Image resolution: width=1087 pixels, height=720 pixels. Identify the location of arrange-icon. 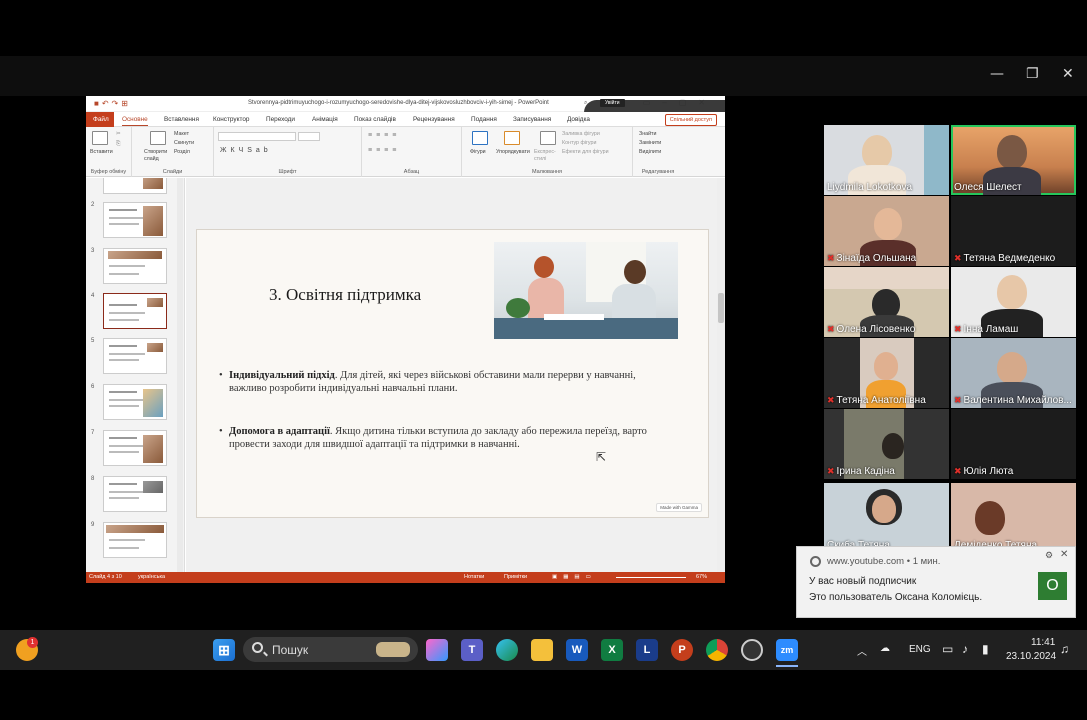
(512, 138).